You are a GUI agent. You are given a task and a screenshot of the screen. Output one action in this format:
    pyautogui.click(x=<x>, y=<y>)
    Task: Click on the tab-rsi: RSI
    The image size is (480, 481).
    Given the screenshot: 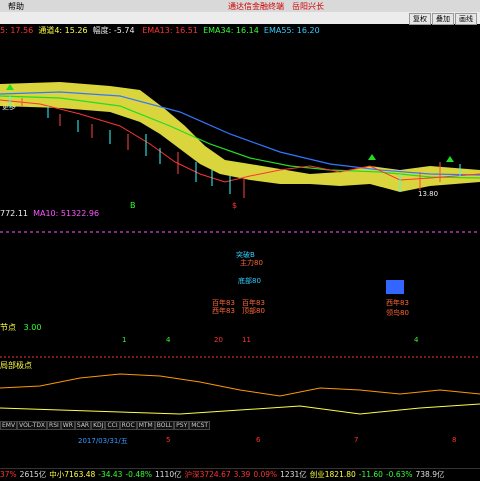 What is the action you would take?
    pyautogui.click(x=54, y=425)
    